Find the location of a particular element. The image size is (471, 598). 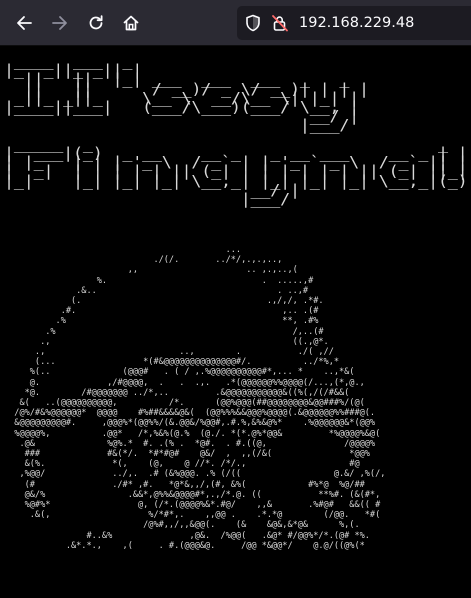

reload-button is located at coordinates (96, 23).